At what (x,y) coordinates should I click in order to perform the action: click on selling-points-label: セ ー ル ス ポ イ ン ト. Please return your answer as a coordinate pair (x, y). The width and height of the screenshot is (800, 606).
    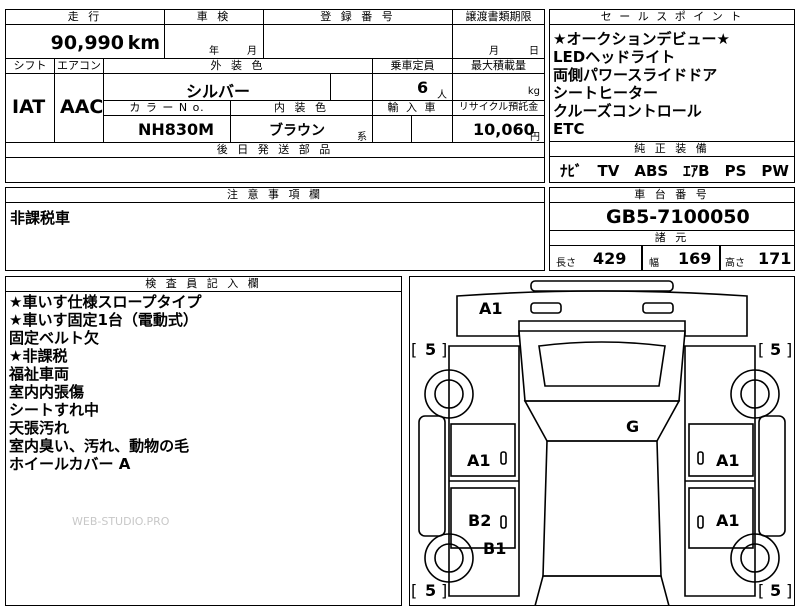
    Looking at the image, I should click on (672, 16).